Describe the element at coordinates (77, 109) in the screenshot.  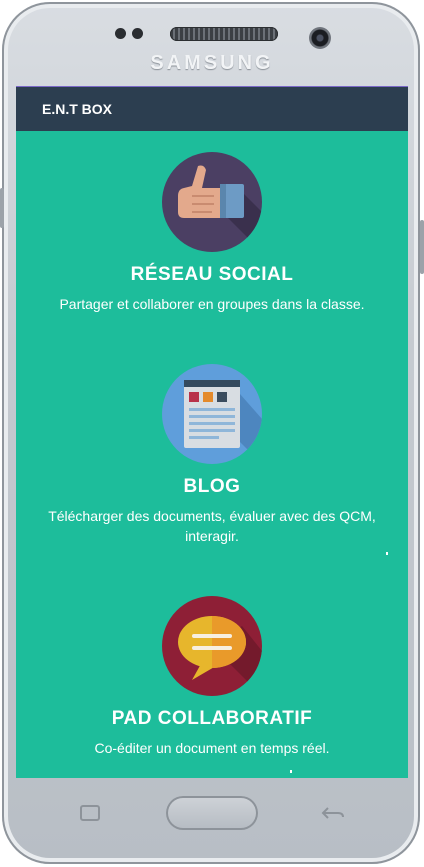
I see `app-title: E.N.T BOX` at that location.